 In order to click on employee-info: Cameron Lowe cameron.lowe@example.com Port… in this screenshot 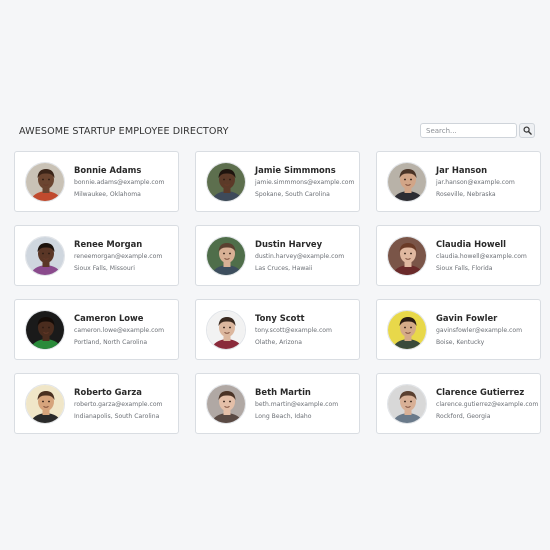, I will do `click(119, 329)`.